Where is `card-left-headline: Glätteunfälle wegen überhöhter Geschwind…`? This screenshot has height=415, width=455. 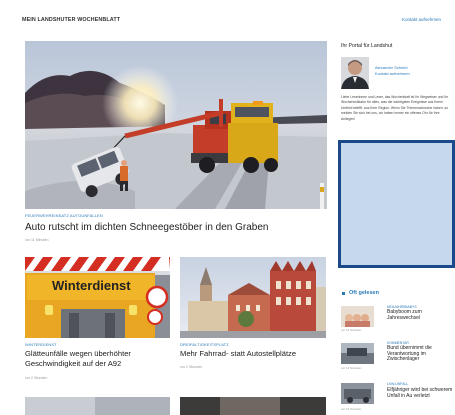
card-left-headline: Glätteunfälle wegen überhöhter Geschwind… is located at coordinates (100, 359).